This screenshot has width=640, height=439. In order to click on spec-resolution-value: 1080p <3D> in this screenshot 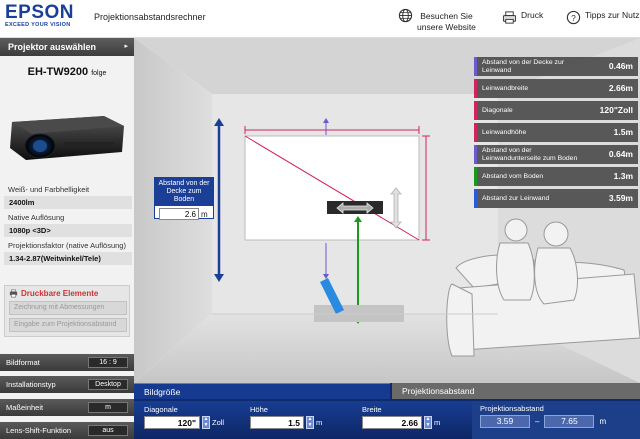, I will do `click(68, 230)`.